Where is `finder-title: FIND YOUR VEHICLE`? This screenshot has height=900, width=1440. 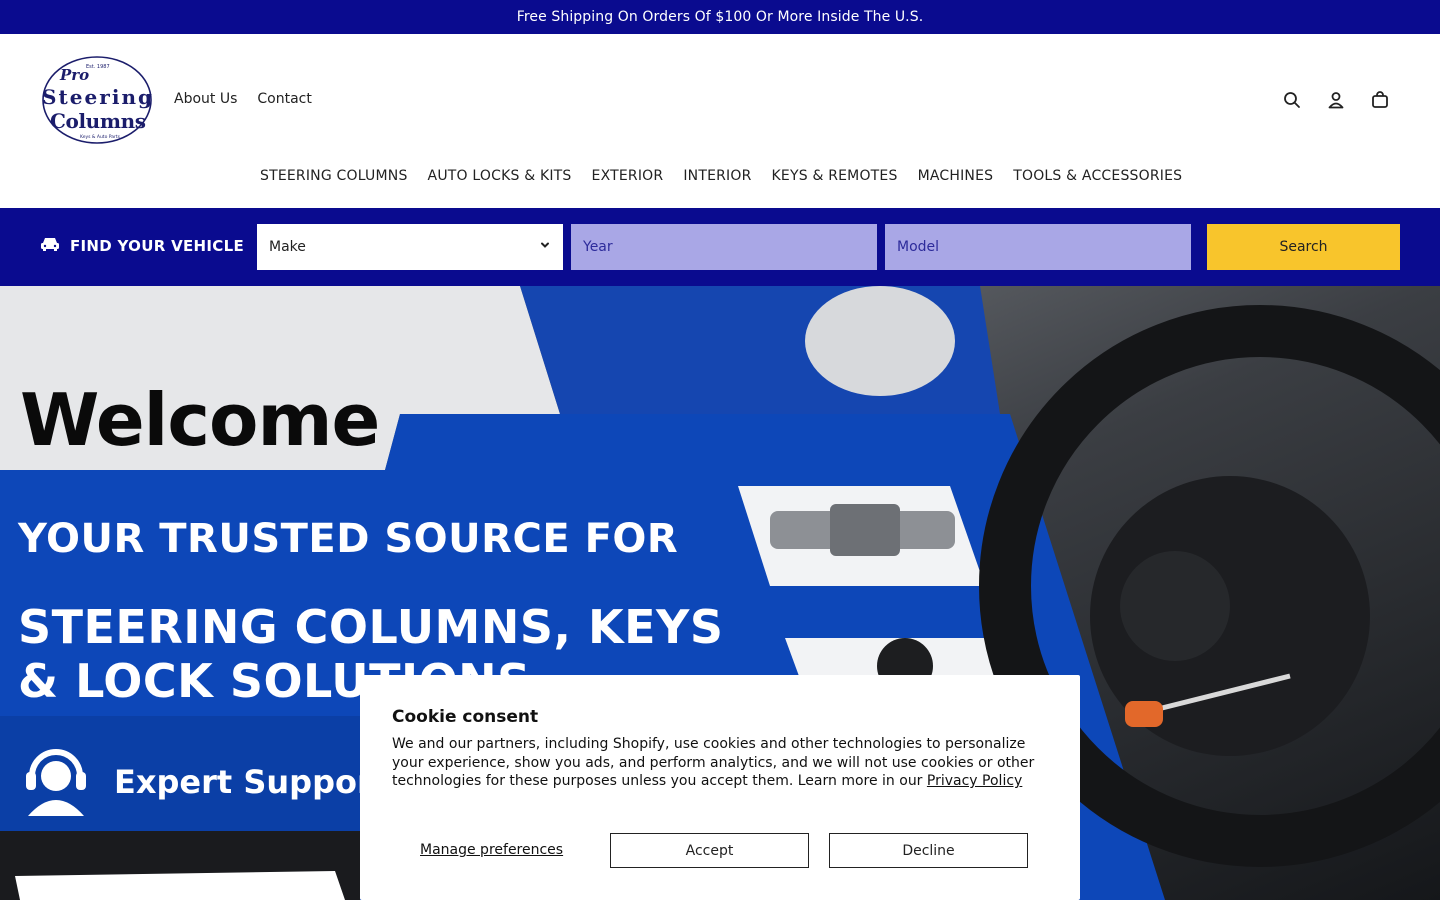
finder-title: FIND YOUR VEHICLE is located at coordinates (142, 246).